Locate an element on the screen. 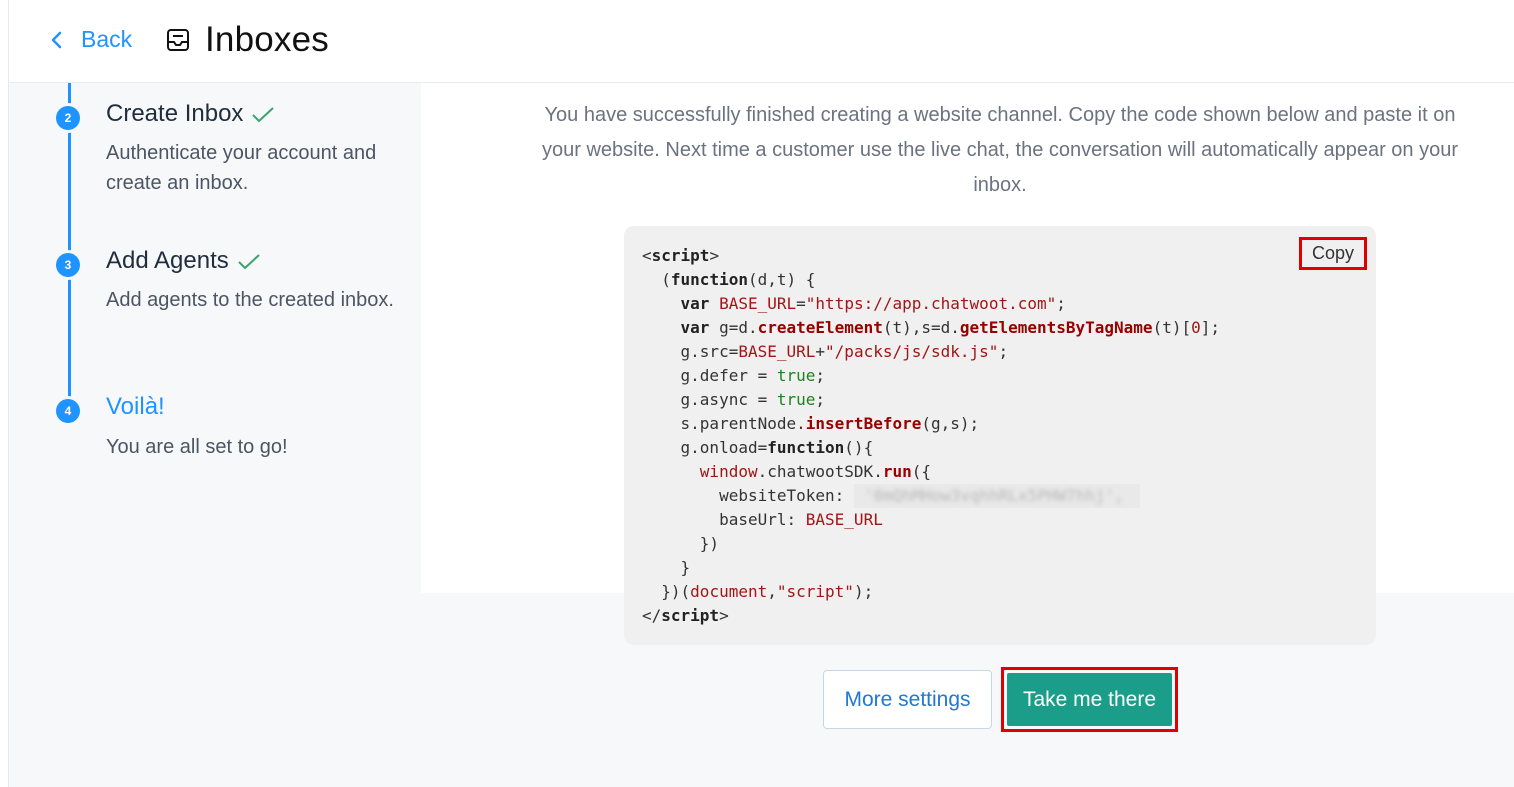 The image size is (1514, 787). page-title: Inboxes is located at coordinates (267, 39).